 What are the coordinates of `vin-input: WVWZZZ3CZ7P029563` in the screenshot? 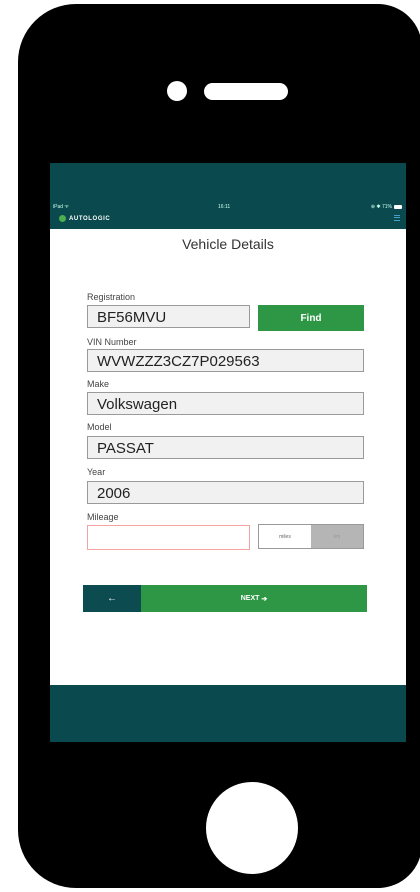 It's located at (225, 360).